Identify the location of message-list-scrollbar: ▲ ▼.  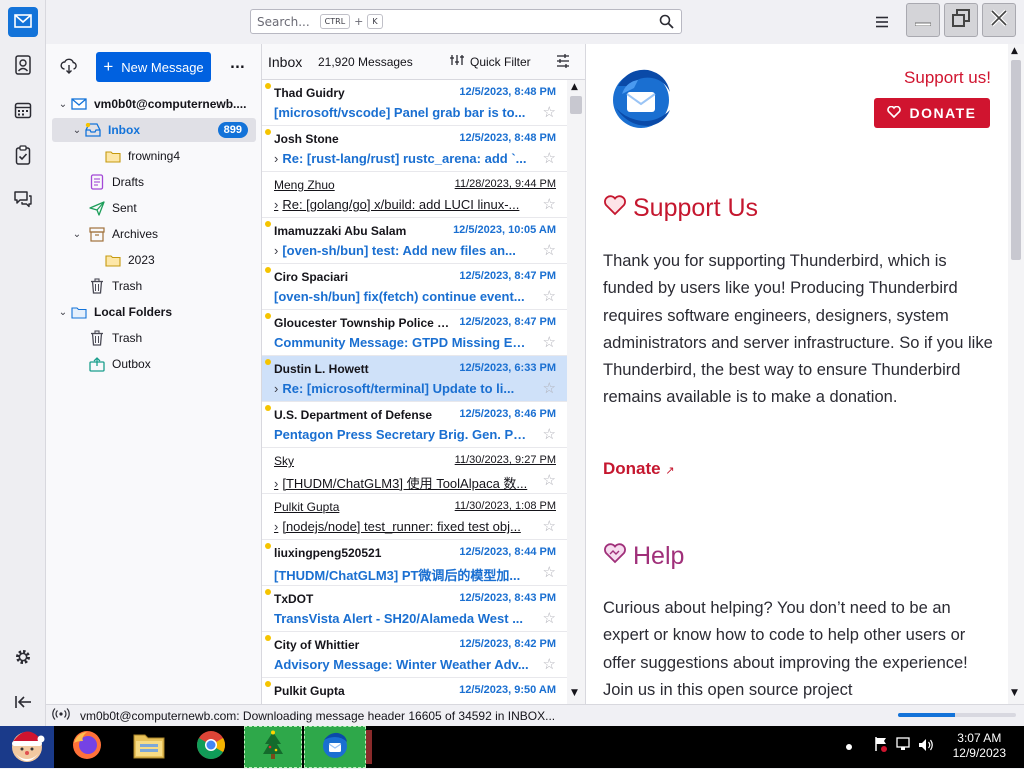
(576, 392).